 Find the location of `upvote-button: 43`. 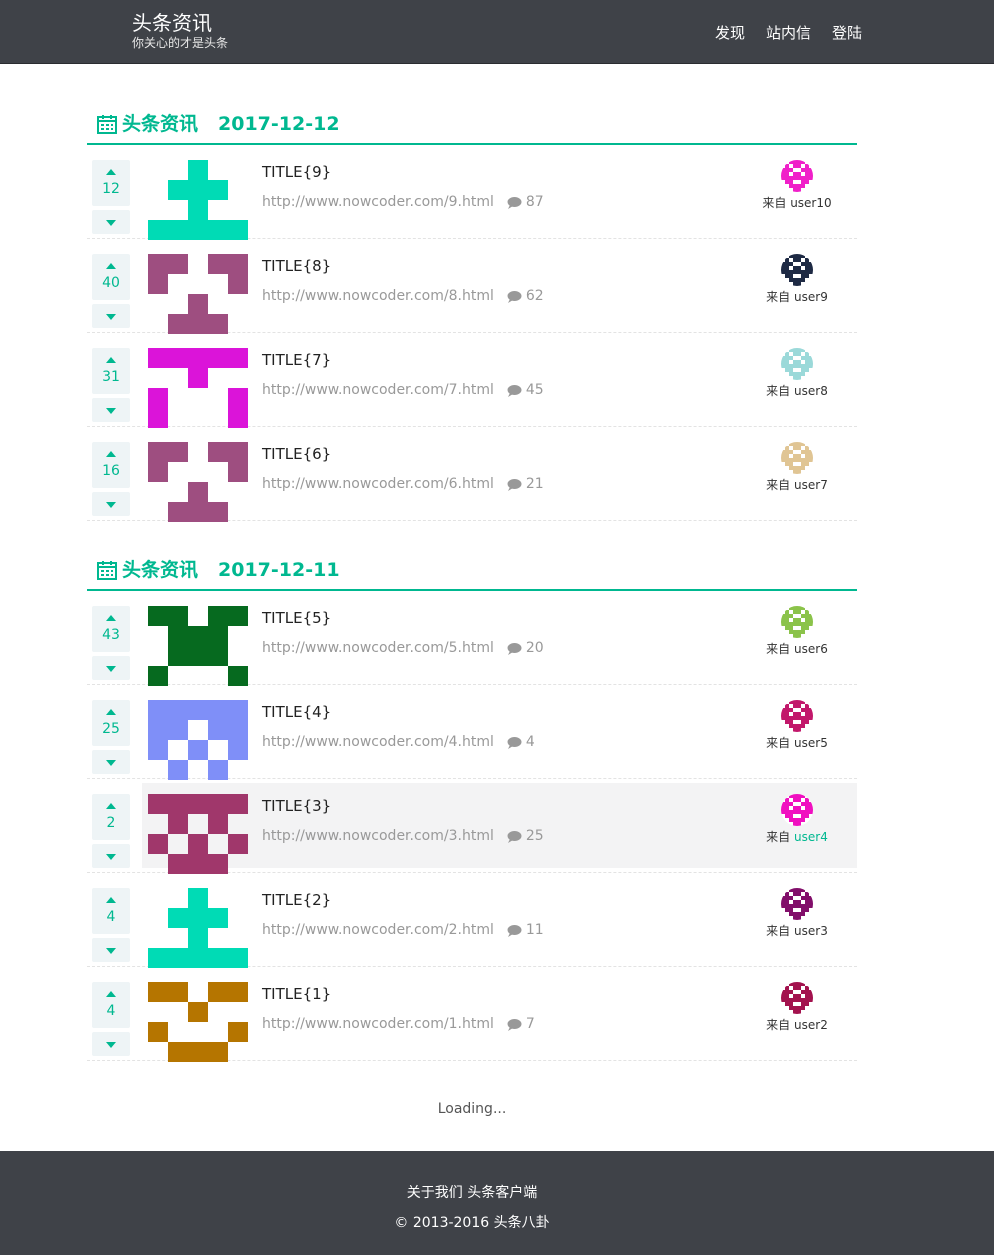

upvote-button: 43 is located at coordinates (111, 629).